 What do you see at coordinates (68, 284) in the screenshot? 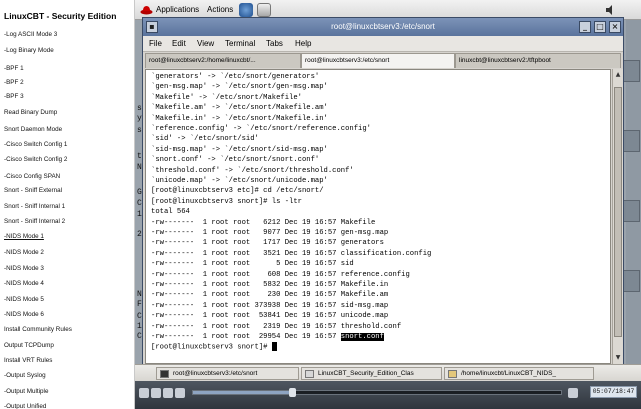
I see `sidebar-lesson-item: -NIDS Mode 4` at bounding box center [68, 284].